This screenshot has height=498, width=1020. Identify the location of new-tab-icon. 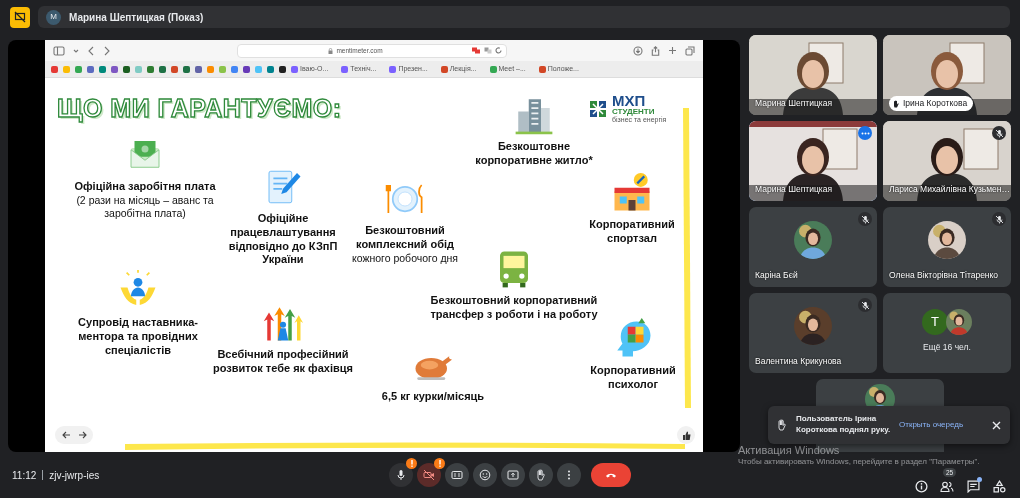
(672, 50).